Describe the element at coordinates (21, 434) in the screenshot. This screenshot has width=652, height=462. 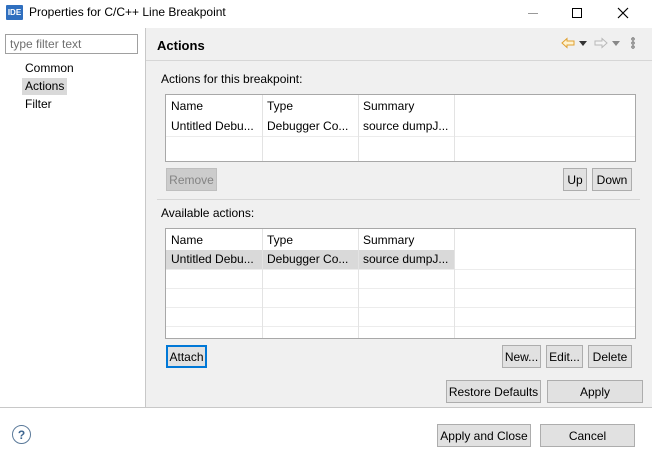
I see `help-icon: ?` at that location.